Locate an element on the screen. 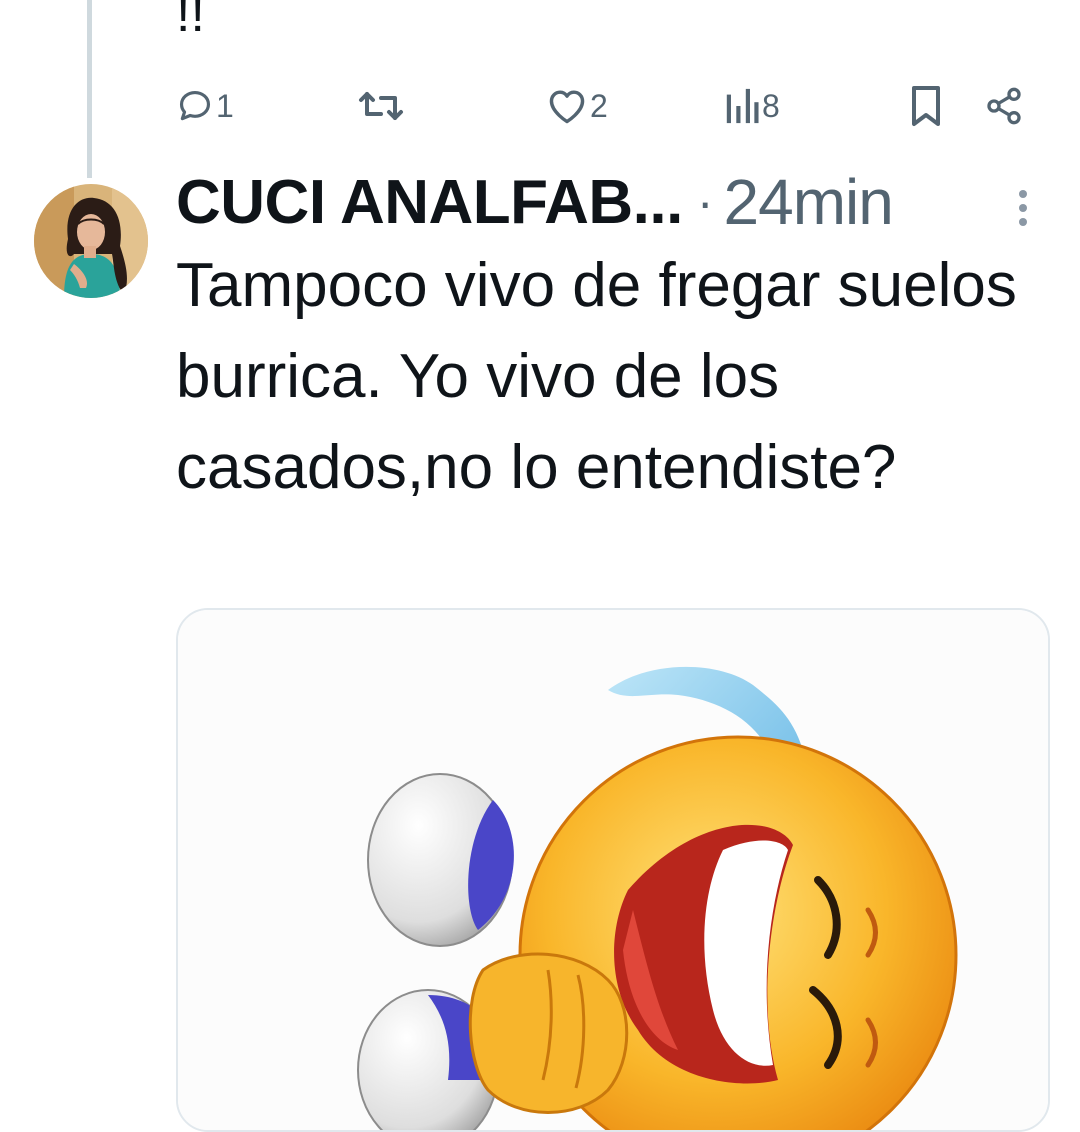 The width and height of the screenshot is (1080, 1132). share-icon is located at coordinates (1004, 106).